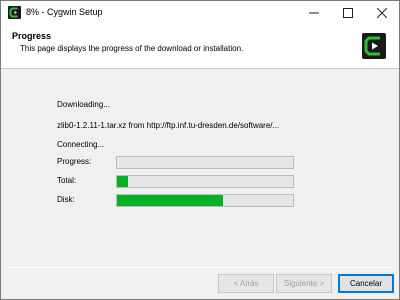 This screenshot has width=400, height=300. What do you see at coordinates (246, 283) in the screenshot?
I see `back-button: < Atrás` at bounding box center [246, 283].